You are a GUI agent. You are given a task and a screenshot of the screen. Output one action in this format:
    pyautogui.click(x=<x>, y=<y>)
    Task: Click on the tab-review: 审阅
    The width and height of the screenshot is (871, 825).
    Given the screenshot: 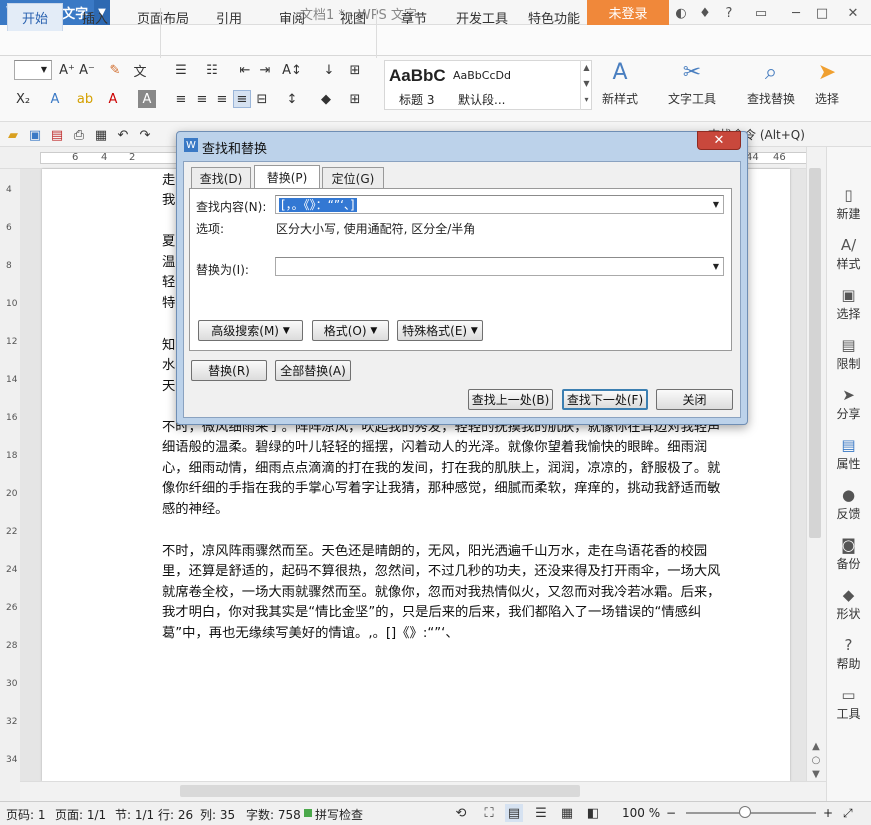 What is the action you would take?
    pyautogui.click(x=292, y=17)
    